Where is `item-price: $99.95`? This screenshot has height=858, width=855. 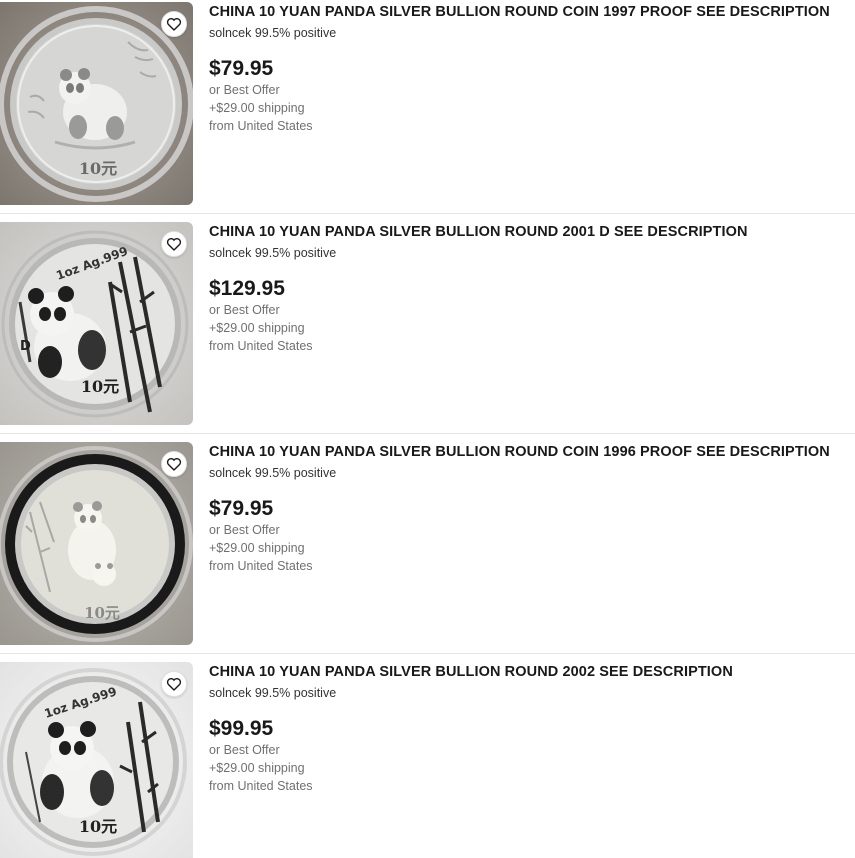
item-price: $99.95 is located at coordinates (241, 728).